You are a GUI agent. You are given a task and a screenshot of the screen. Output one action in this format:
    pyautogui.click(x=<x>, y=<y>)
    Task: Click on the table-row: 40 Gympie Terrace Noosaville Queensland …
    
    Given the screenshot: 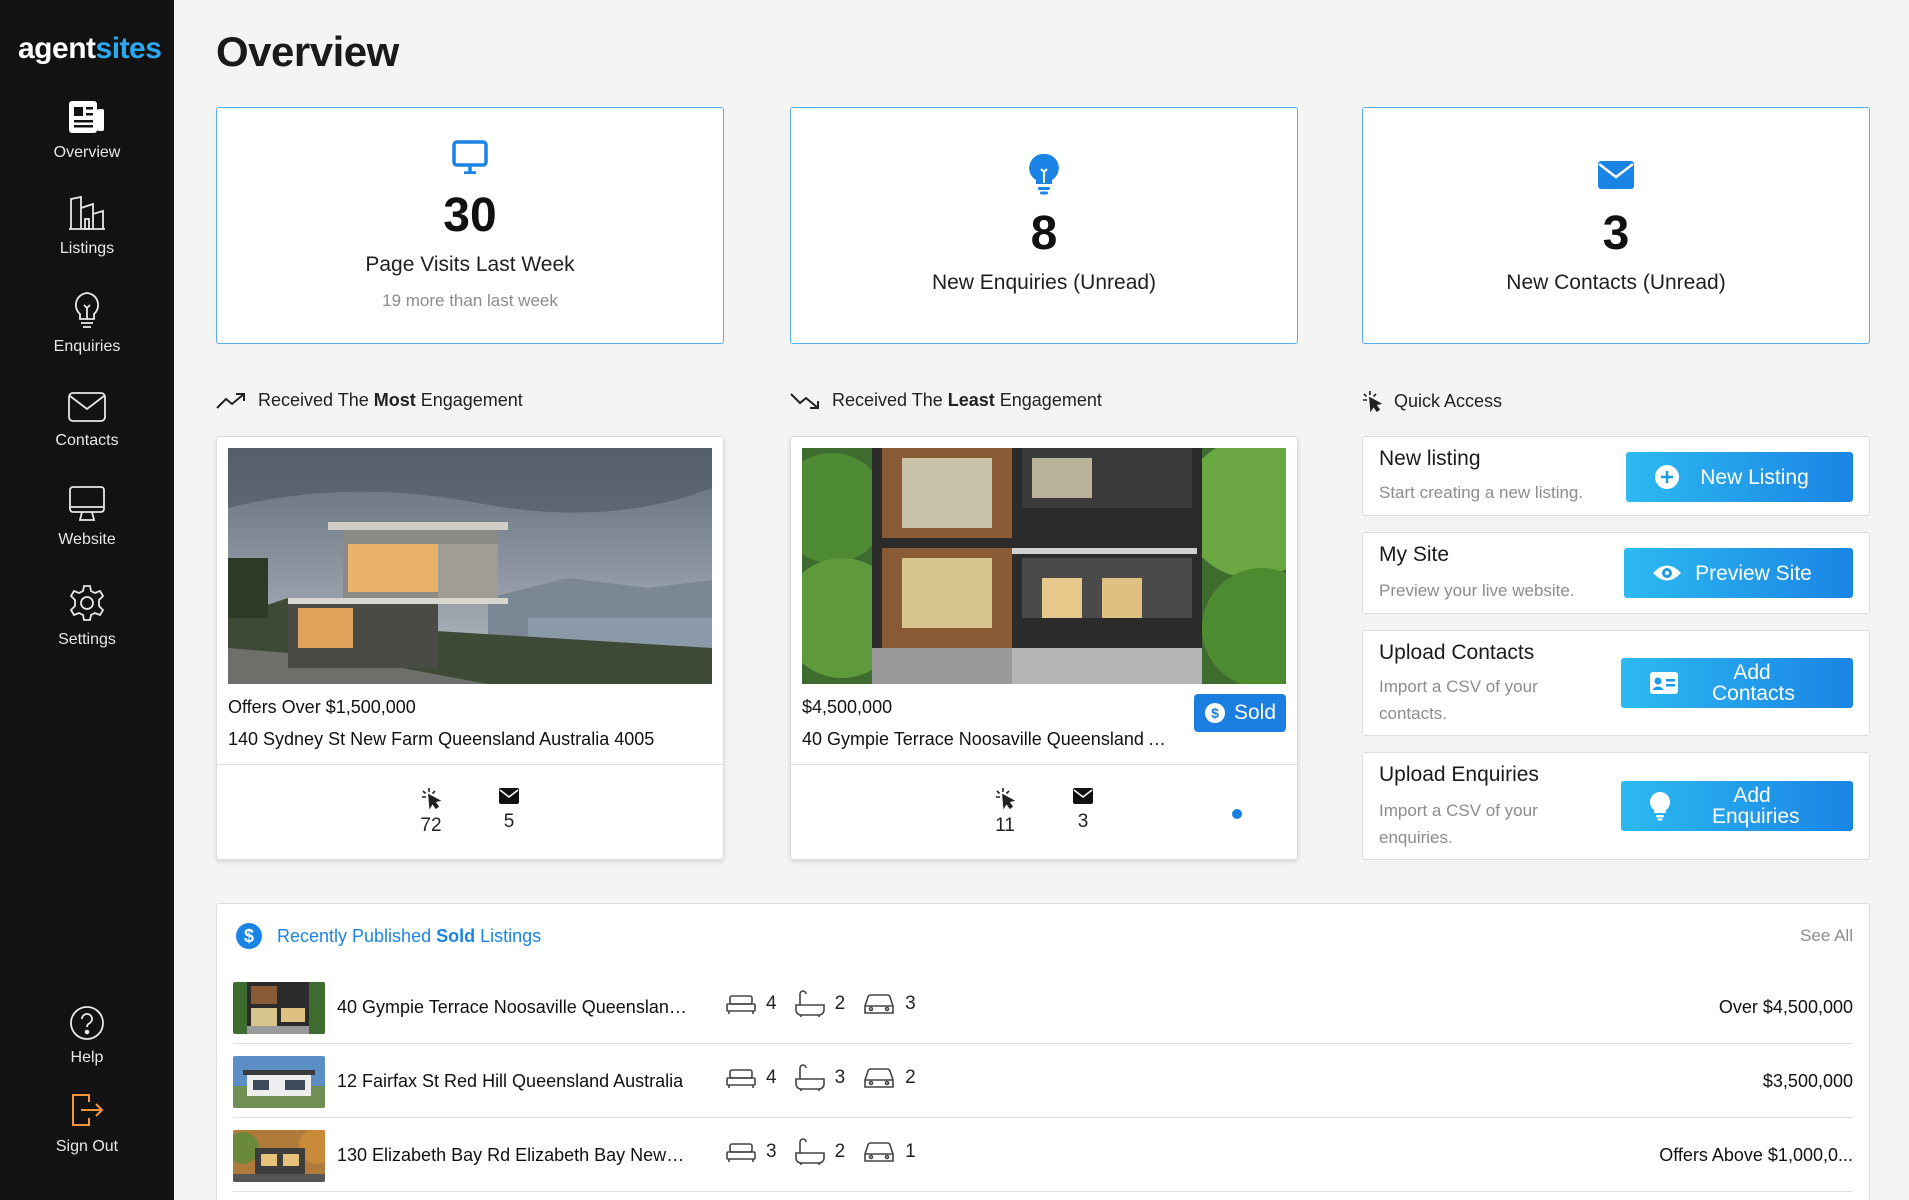 What is the action you would take?
    pyautogui.click(x=1043, y=1007)
    